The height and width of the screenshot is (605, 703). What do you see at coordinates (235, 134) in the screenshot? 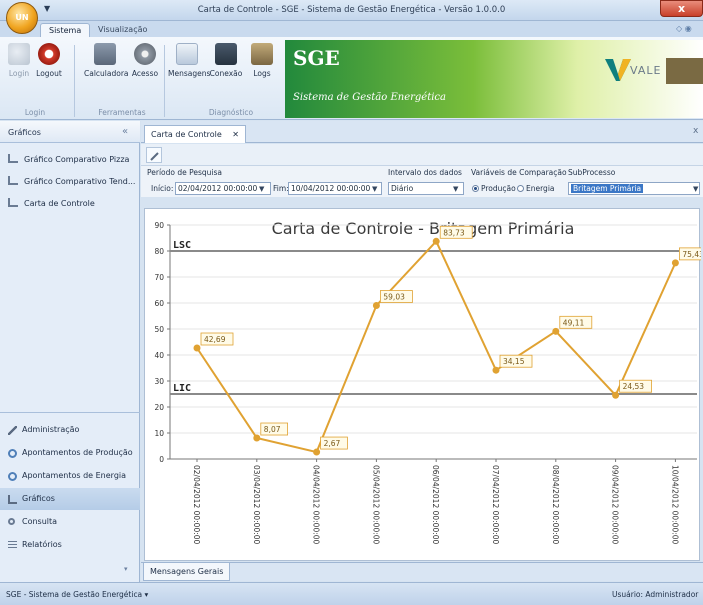
I see `close-tab-icon: ✕` at bounding box center [235, 134].